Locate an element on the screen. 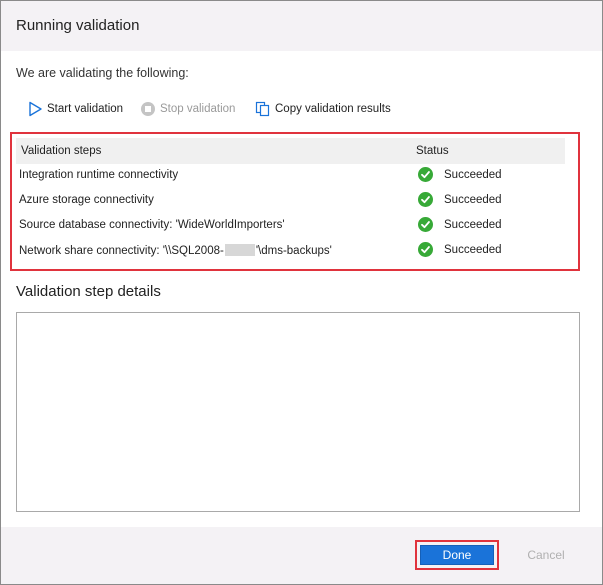 This screenshot has width=603, height=585. dialog-title: Running validation is located at coordinates (78, 25).